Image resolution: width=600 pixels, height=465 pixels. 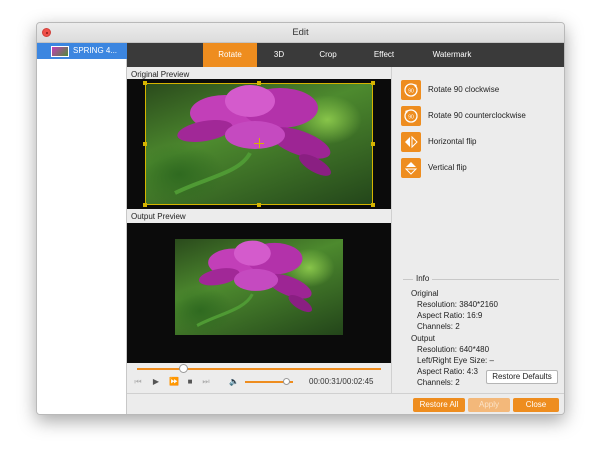 I want to click on playback-time: 00:00:31/00:02:45, so click(x=341, y=381).